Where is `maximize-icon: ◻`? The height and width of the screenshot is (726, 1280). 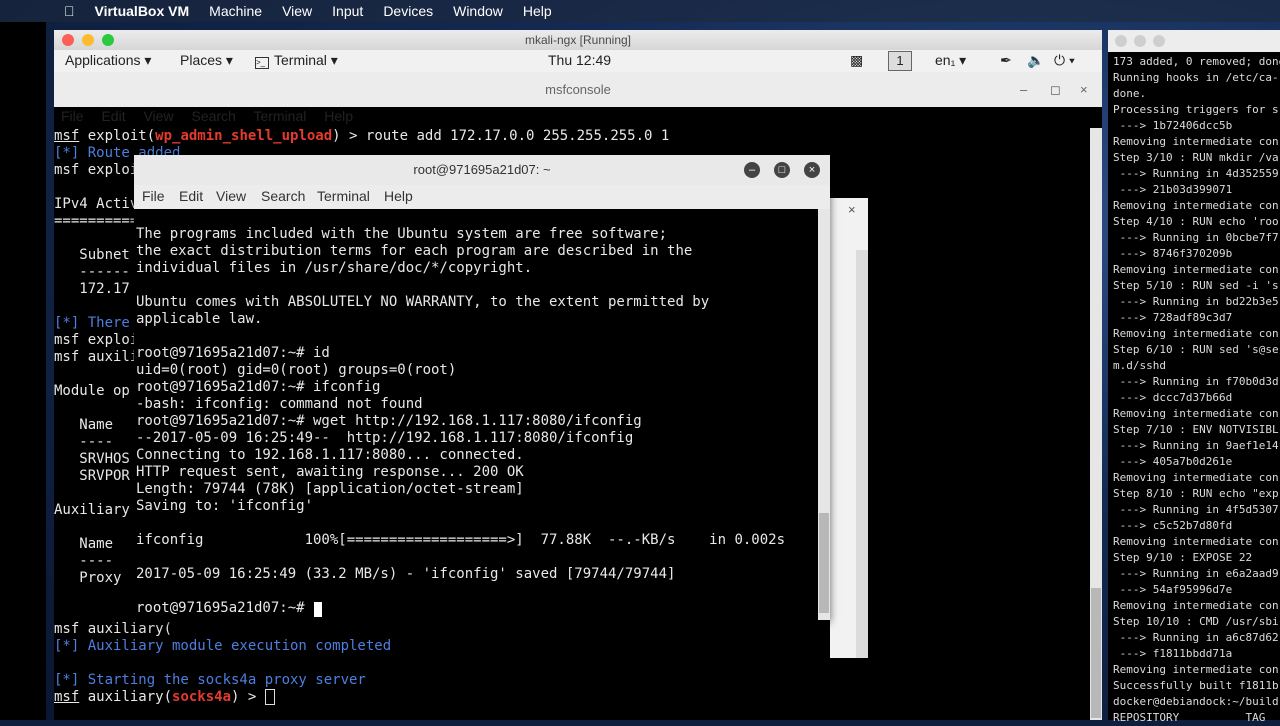
maximize-icon: ◻ is located at coordinates (1055, 89).